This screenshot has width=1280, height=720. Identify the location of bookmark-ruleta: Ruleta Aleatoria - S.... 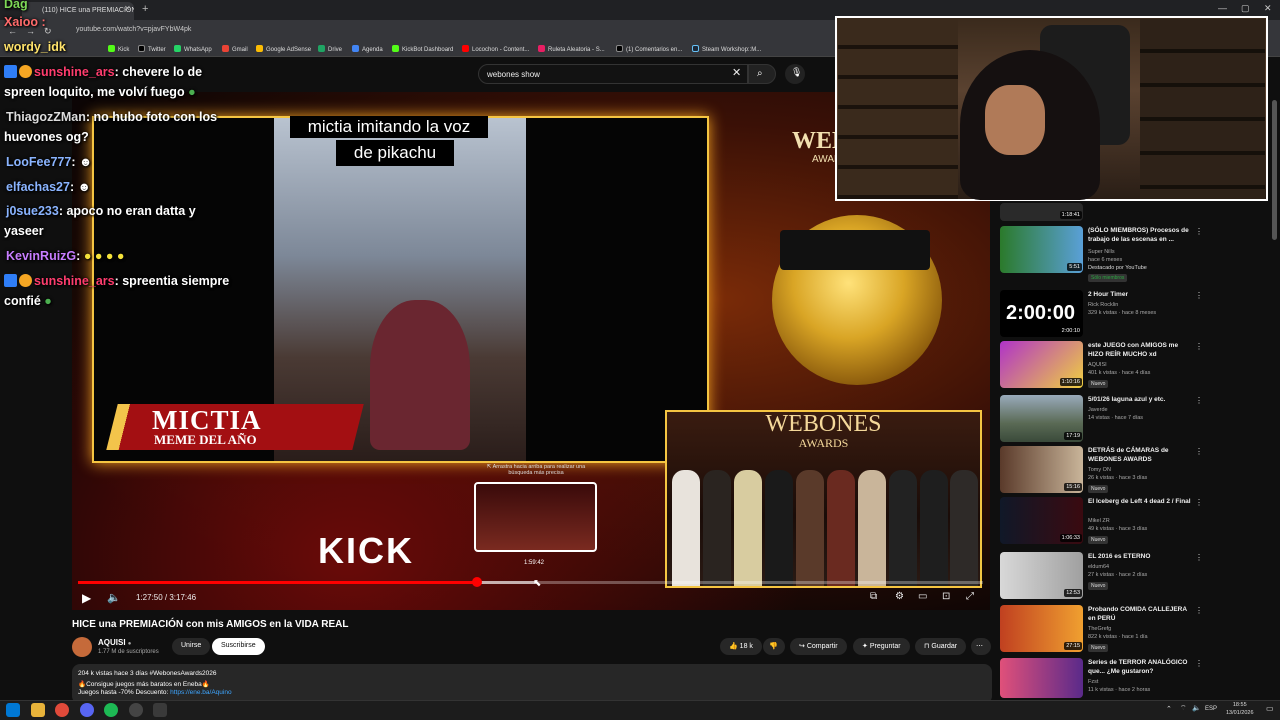
(571, 49).